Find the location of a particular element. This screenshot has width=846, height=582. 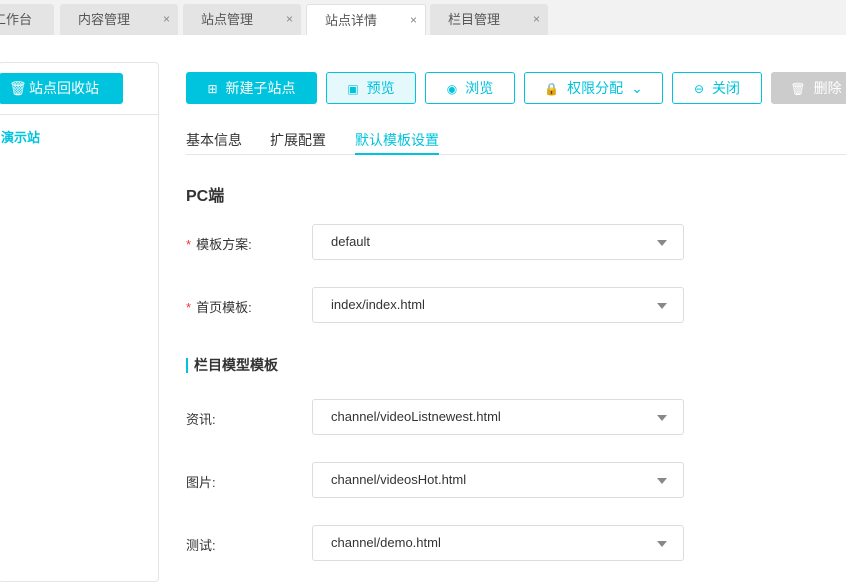

tab-content: 内容管理 × is located at coordinates (119, 19).